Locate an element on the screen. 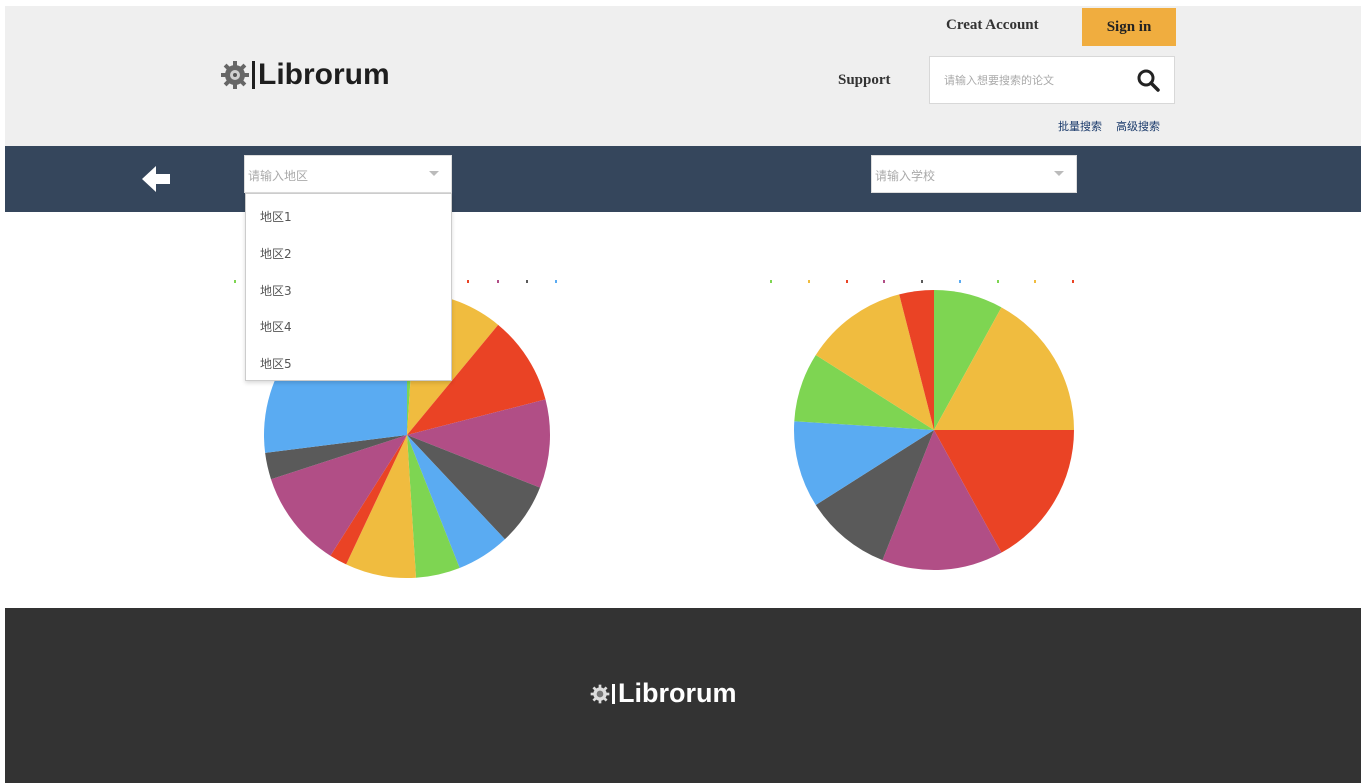 This screenshot has height=783, width=1366. legend-swatch-yellow2 is located at coordinates (1035, 281).